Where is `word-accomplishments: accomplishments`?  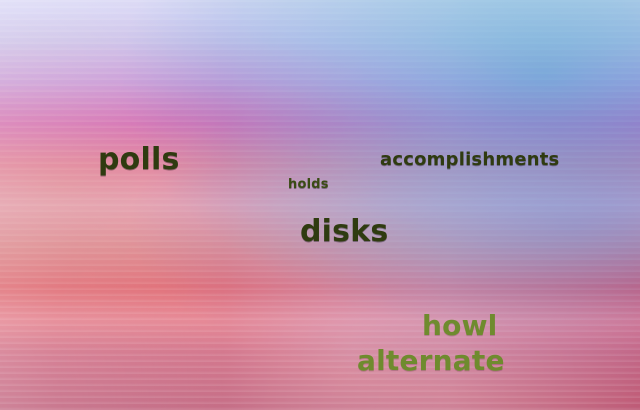
word-accomplishments: accomplishments is located at coordinates (470, 159).